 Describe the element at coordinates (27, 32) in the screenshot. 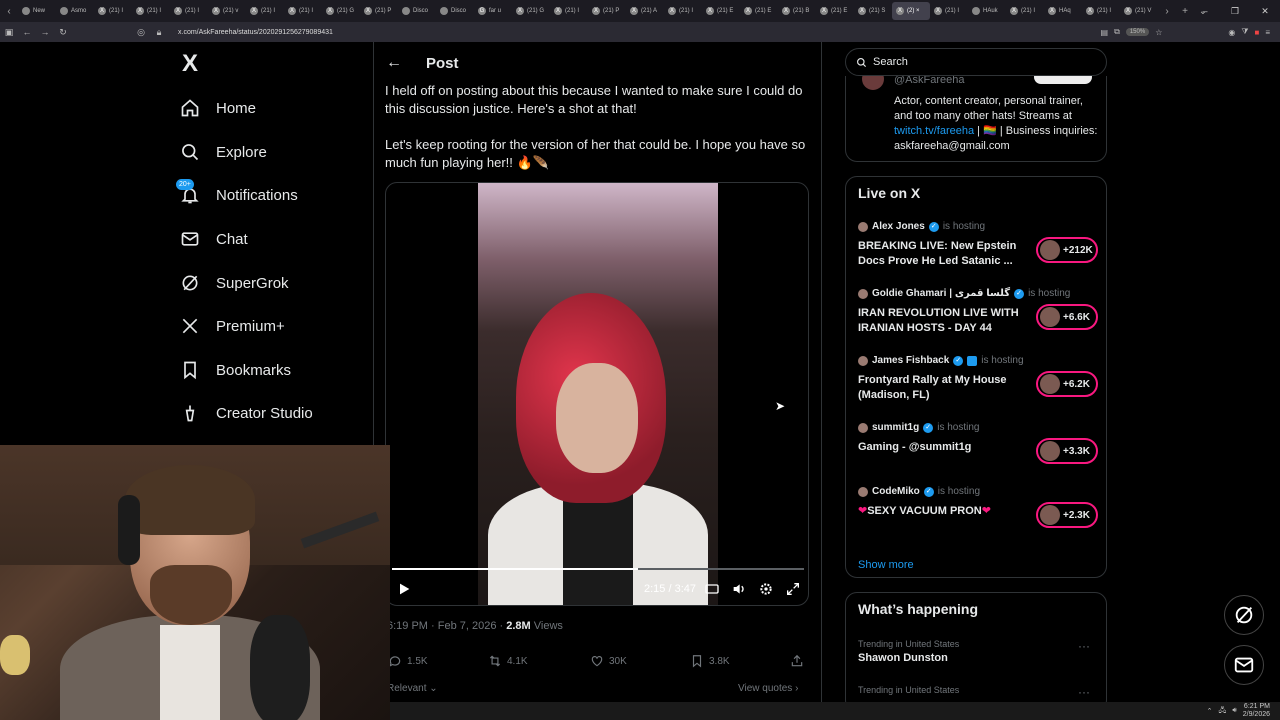

I see `back-nav-icon: ←` at that location.